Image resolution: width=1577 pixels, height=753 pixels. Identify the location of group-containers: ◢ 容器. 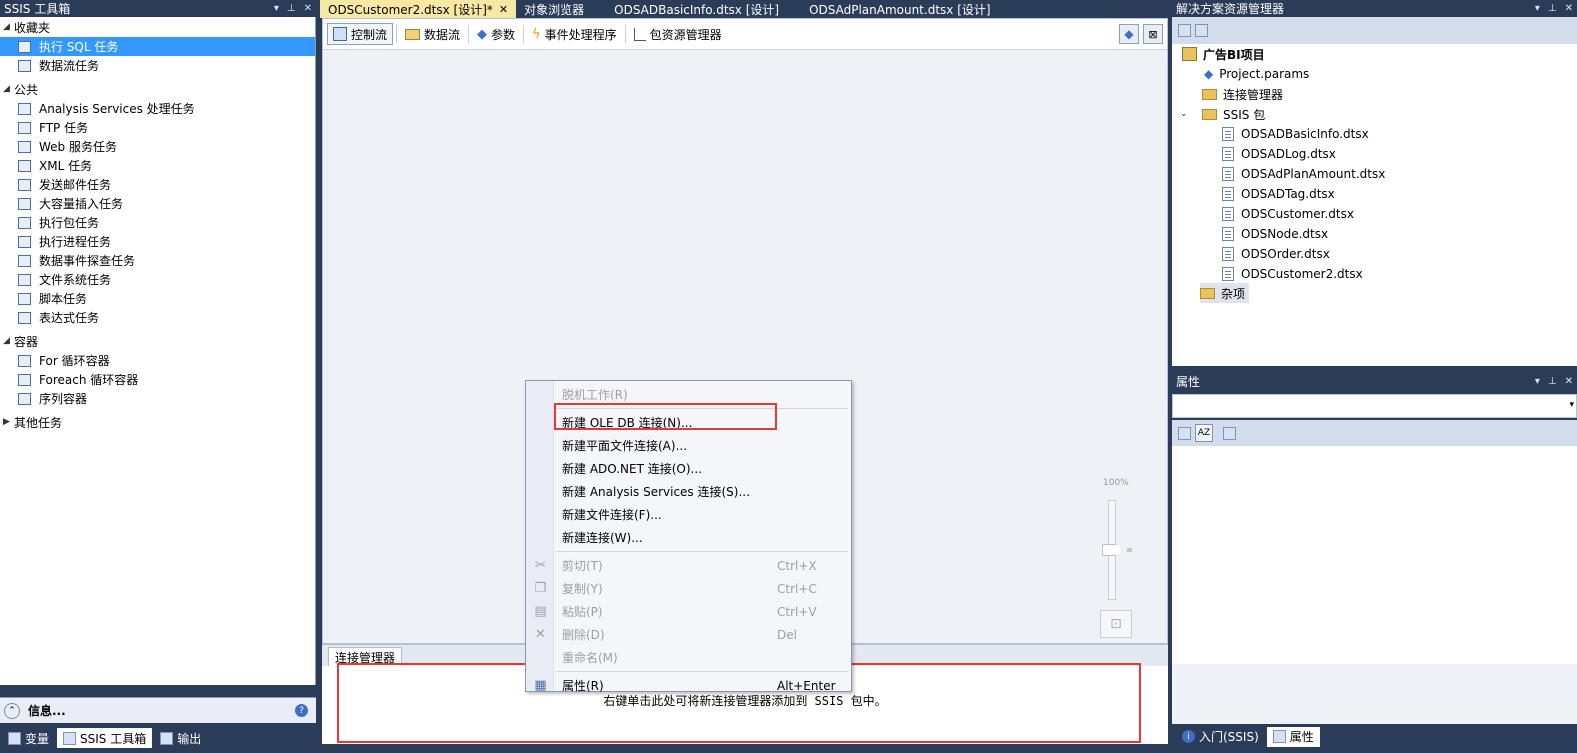
(157, 341).